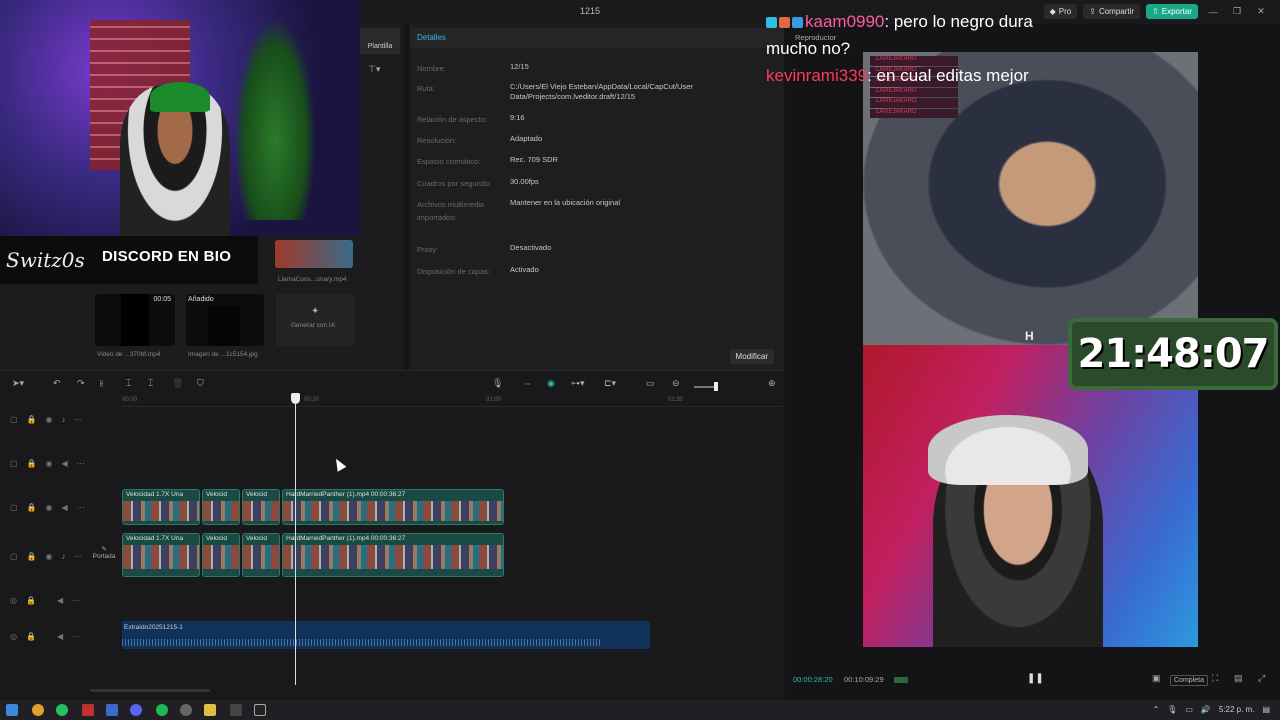  What do you see at coordinates (150, 383) in the screenshot?
I see `trim-right-icon: ⌶` at bounding box center [150, 383].